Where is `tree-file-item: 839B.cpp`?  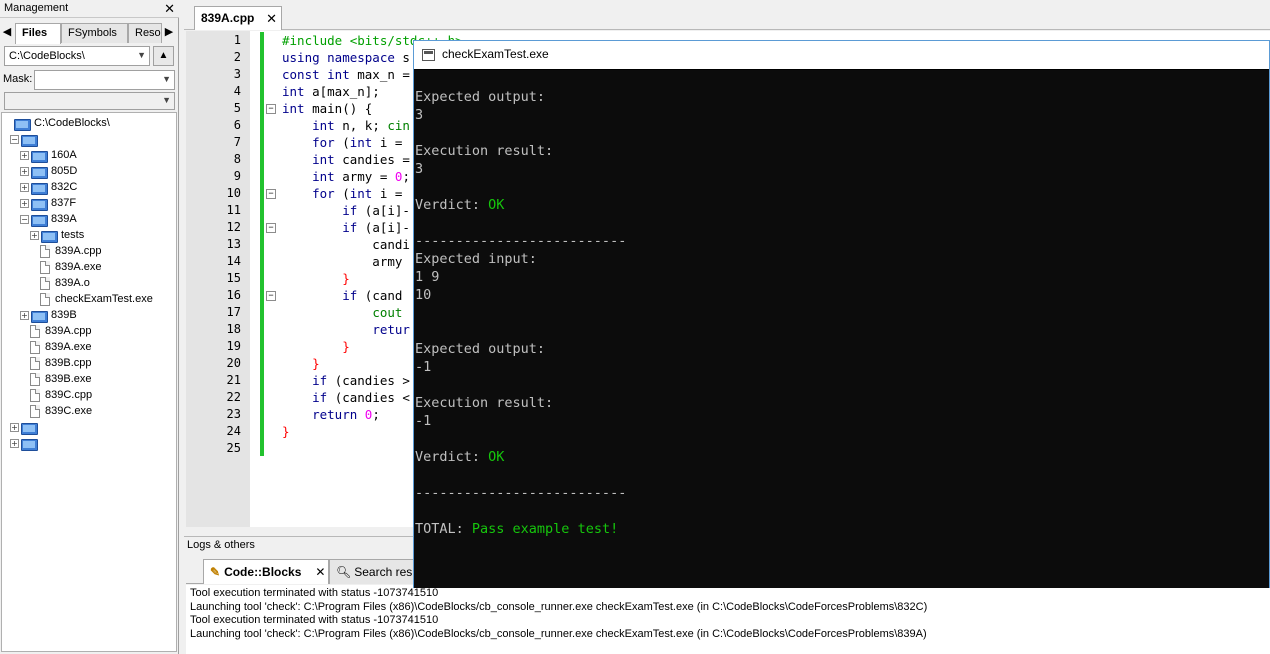 tree-file-item: 839B.cpp is located at coordinates (60, 363).